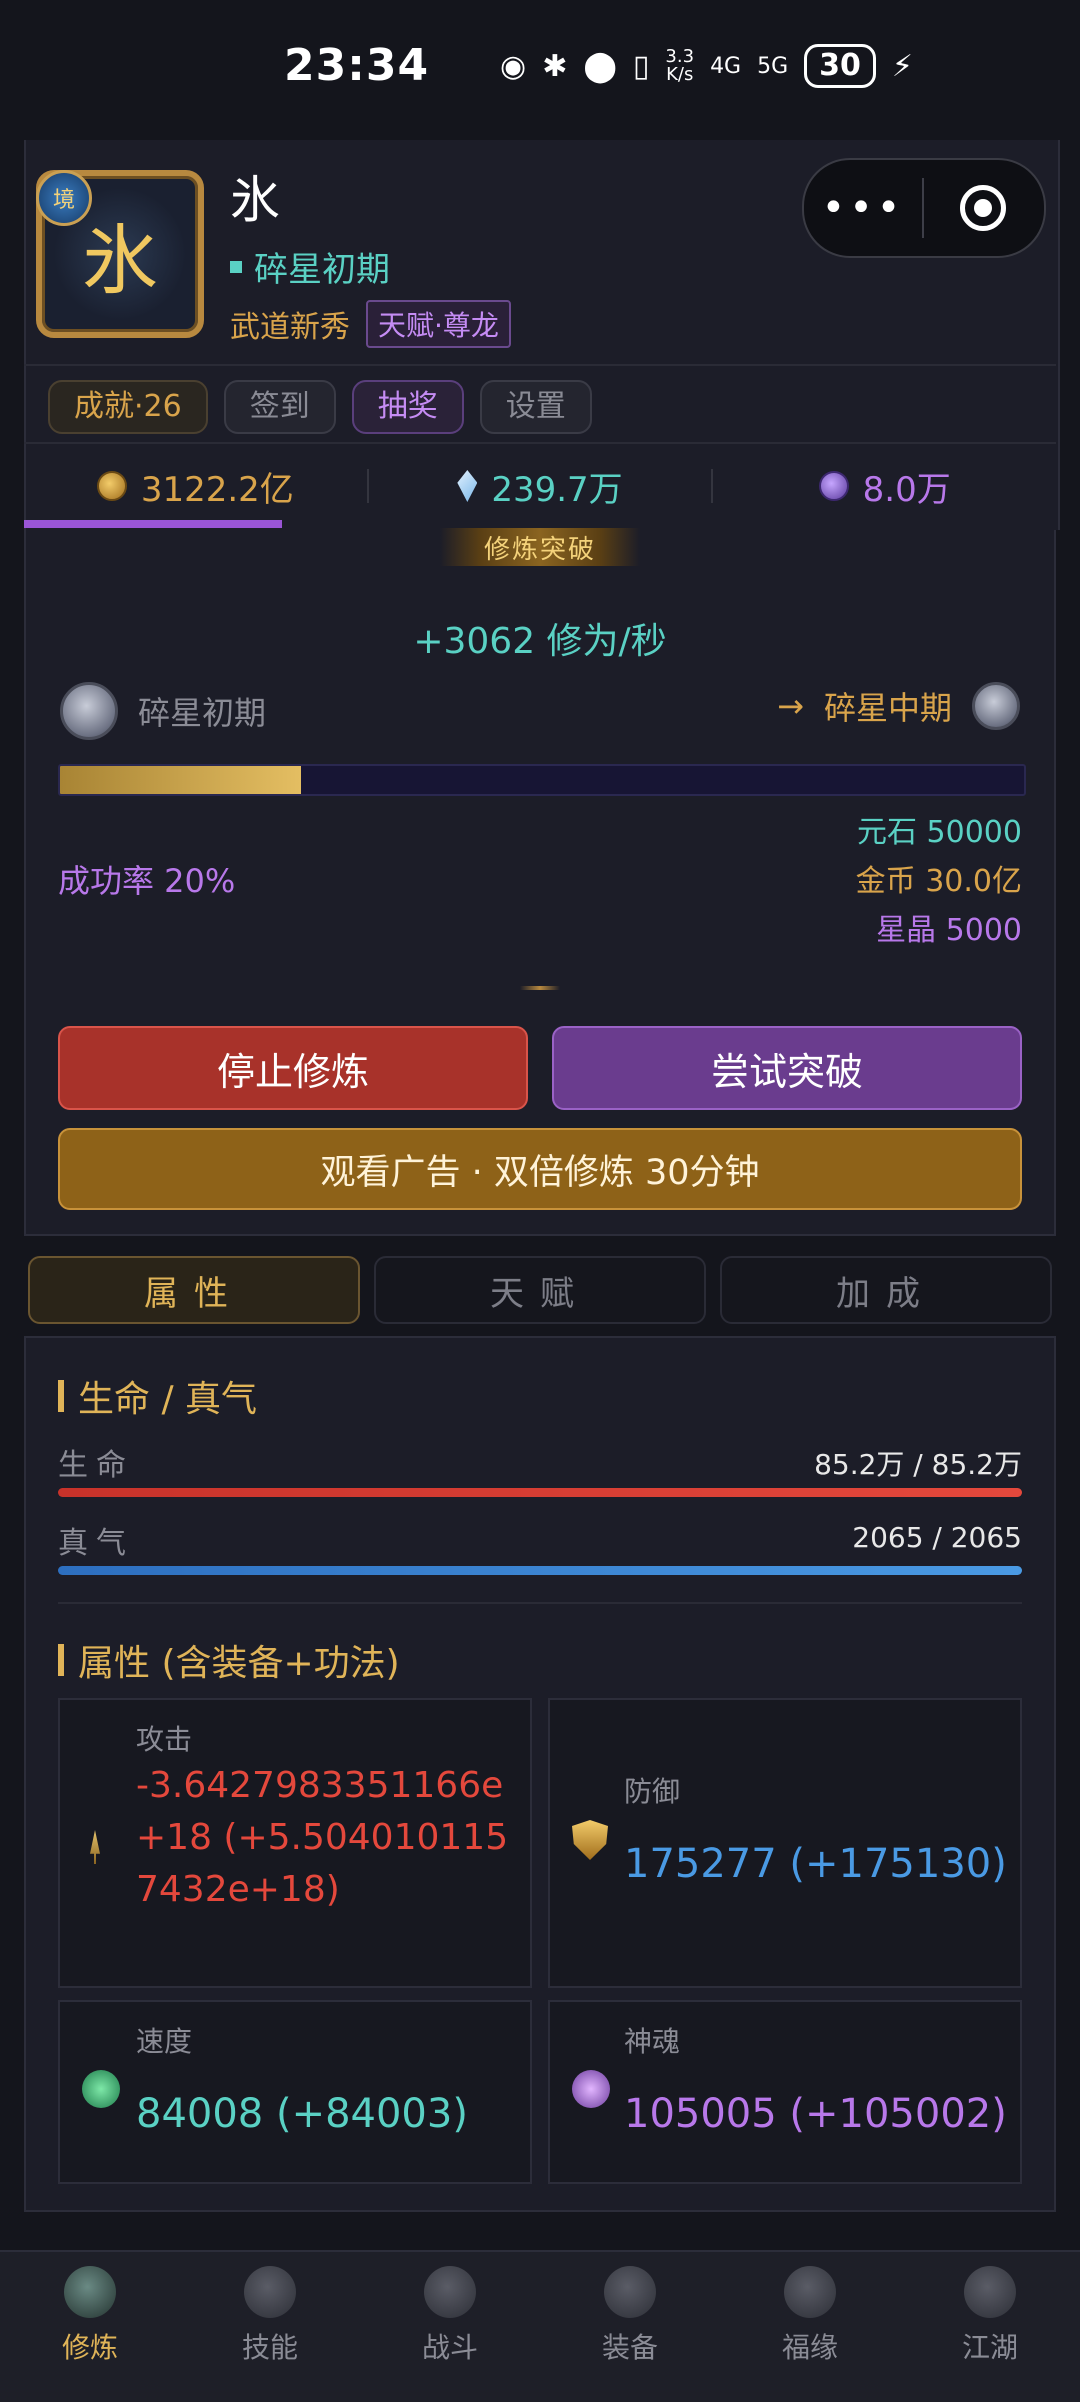 Image resolution: width=1080 pixels, height=2402 pixels. Describe the element at coordinates (255, 200) in the screenshot. I see `player-name: 氷` at that location.